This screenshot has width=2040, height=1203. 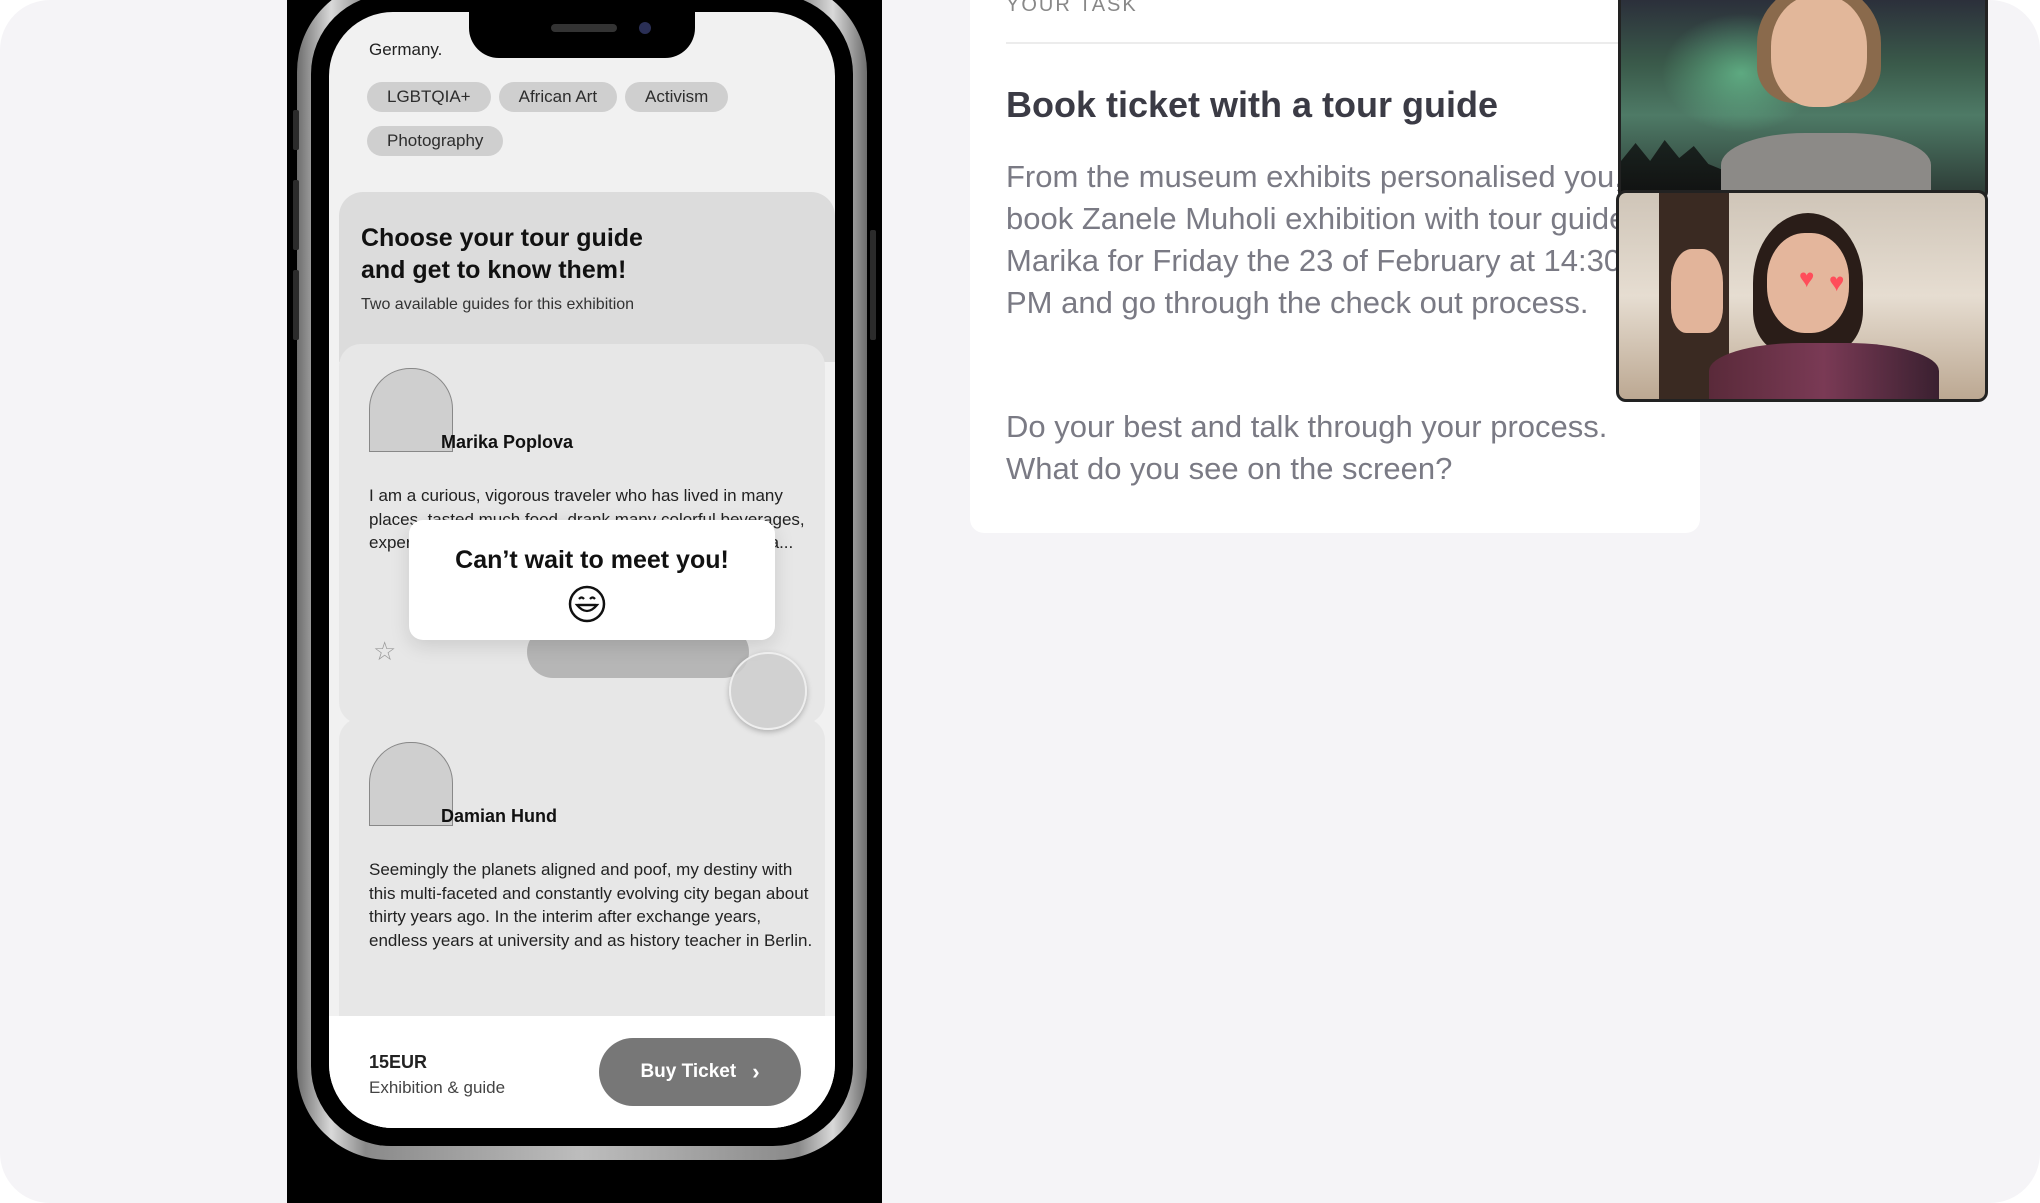 I want to click on waving-hand, so click(x=1697, y=291).